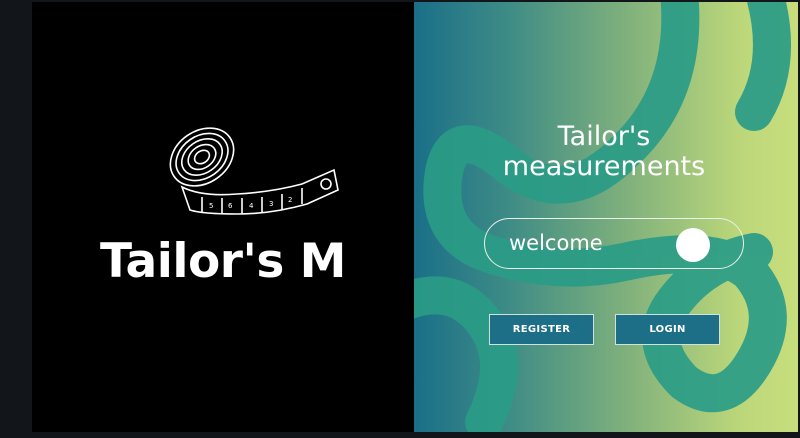 The width and height of the screenshot is (800, 438). Describe the element at coordinates (541, 329) in the screenshot. I see `register-button: REGISTER` at that location.